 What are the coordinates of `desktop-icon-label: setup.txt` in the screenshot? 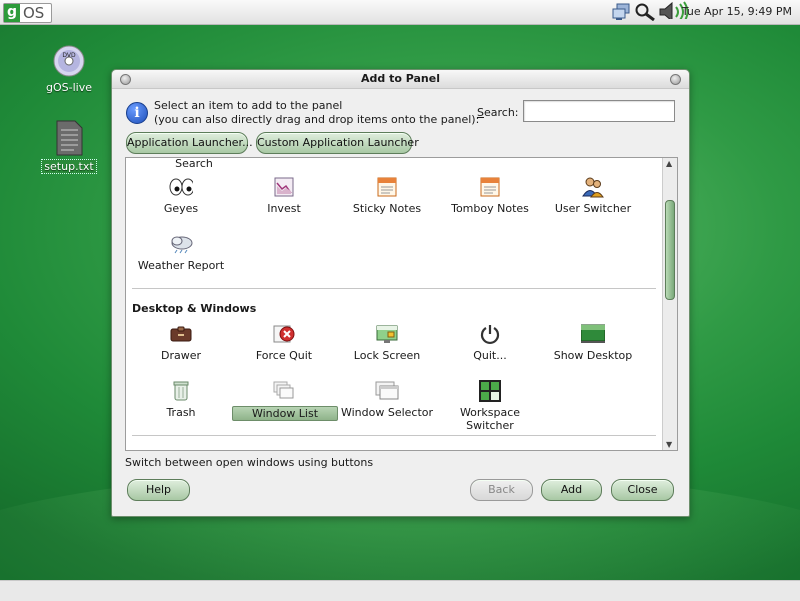 It's located at (69, 166).